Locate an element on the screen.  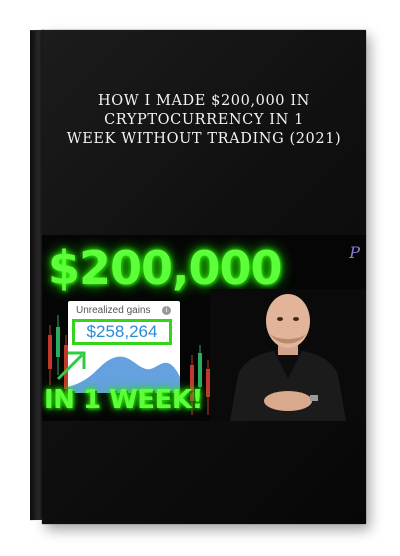
gains-value: $258,264 is located at coordinates (122, 331).